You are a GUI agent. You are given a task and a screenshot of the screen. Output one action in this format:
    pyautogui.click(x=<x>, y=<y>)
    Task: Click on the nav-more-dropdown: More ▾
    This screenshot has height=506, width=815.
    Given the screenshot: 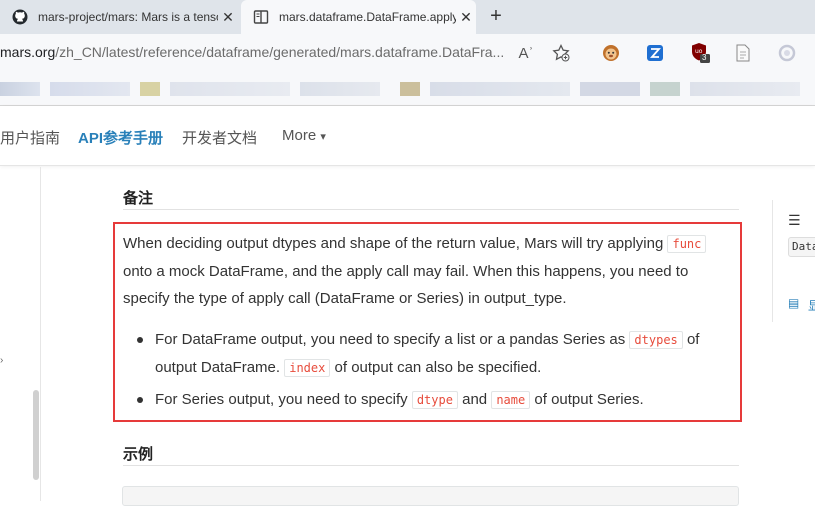 What is the action you would take?
    pyautogui.click(x=304, y=135)
    